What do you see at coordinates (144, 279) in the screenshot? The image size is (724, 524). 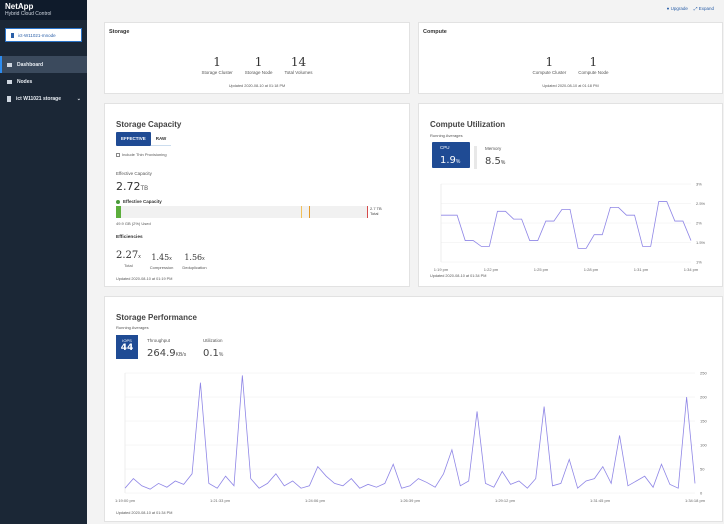 I see `updated-text: Updated 2020-08-10 at 01:19 PM` at bounding box center [144, 279].